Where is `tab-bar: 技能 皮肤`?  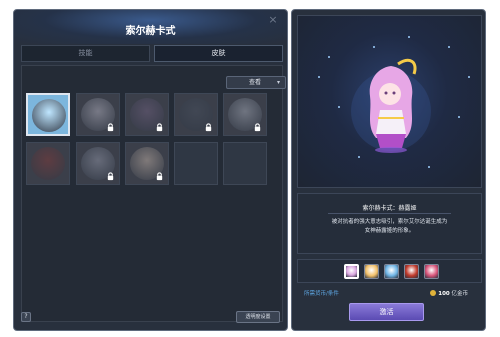
tab-bar: 技能 皮肤 is located at coordinates (152, 53).